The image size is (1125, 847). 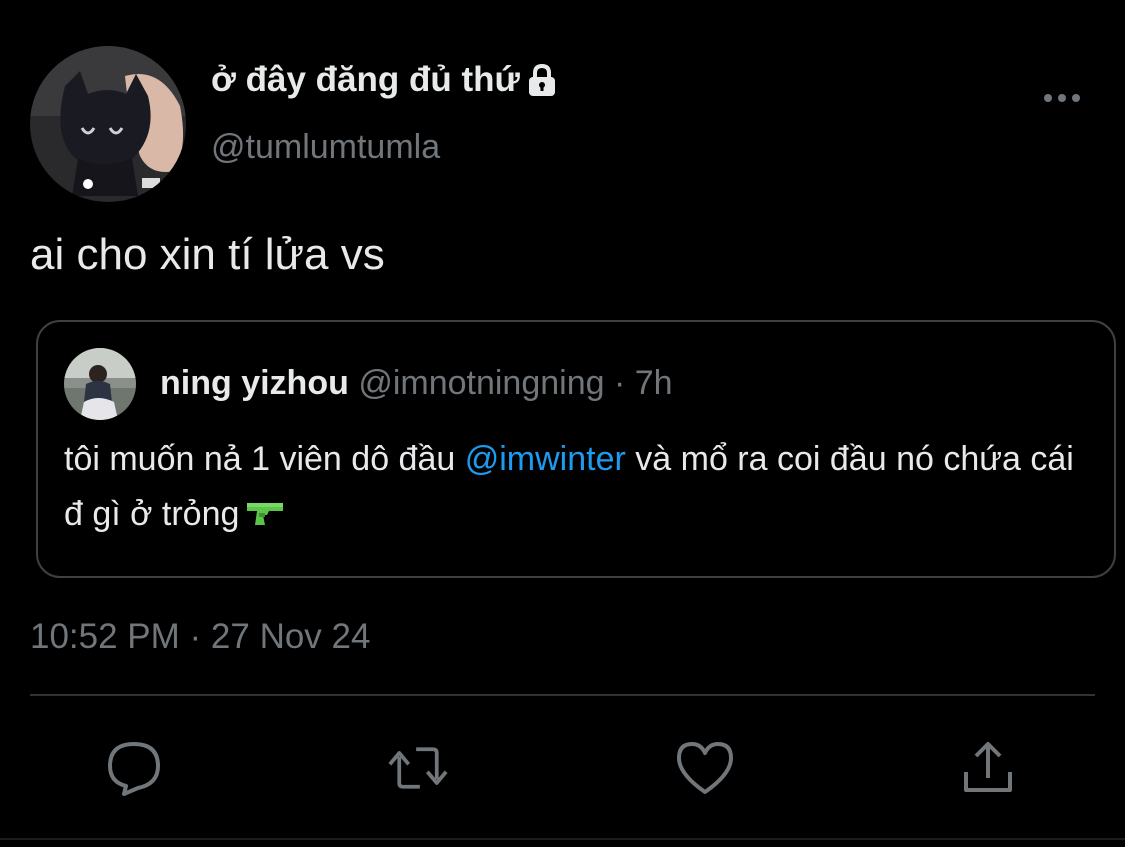 I want to click on mention-link: @imwinter, so click(x=545, y=459).